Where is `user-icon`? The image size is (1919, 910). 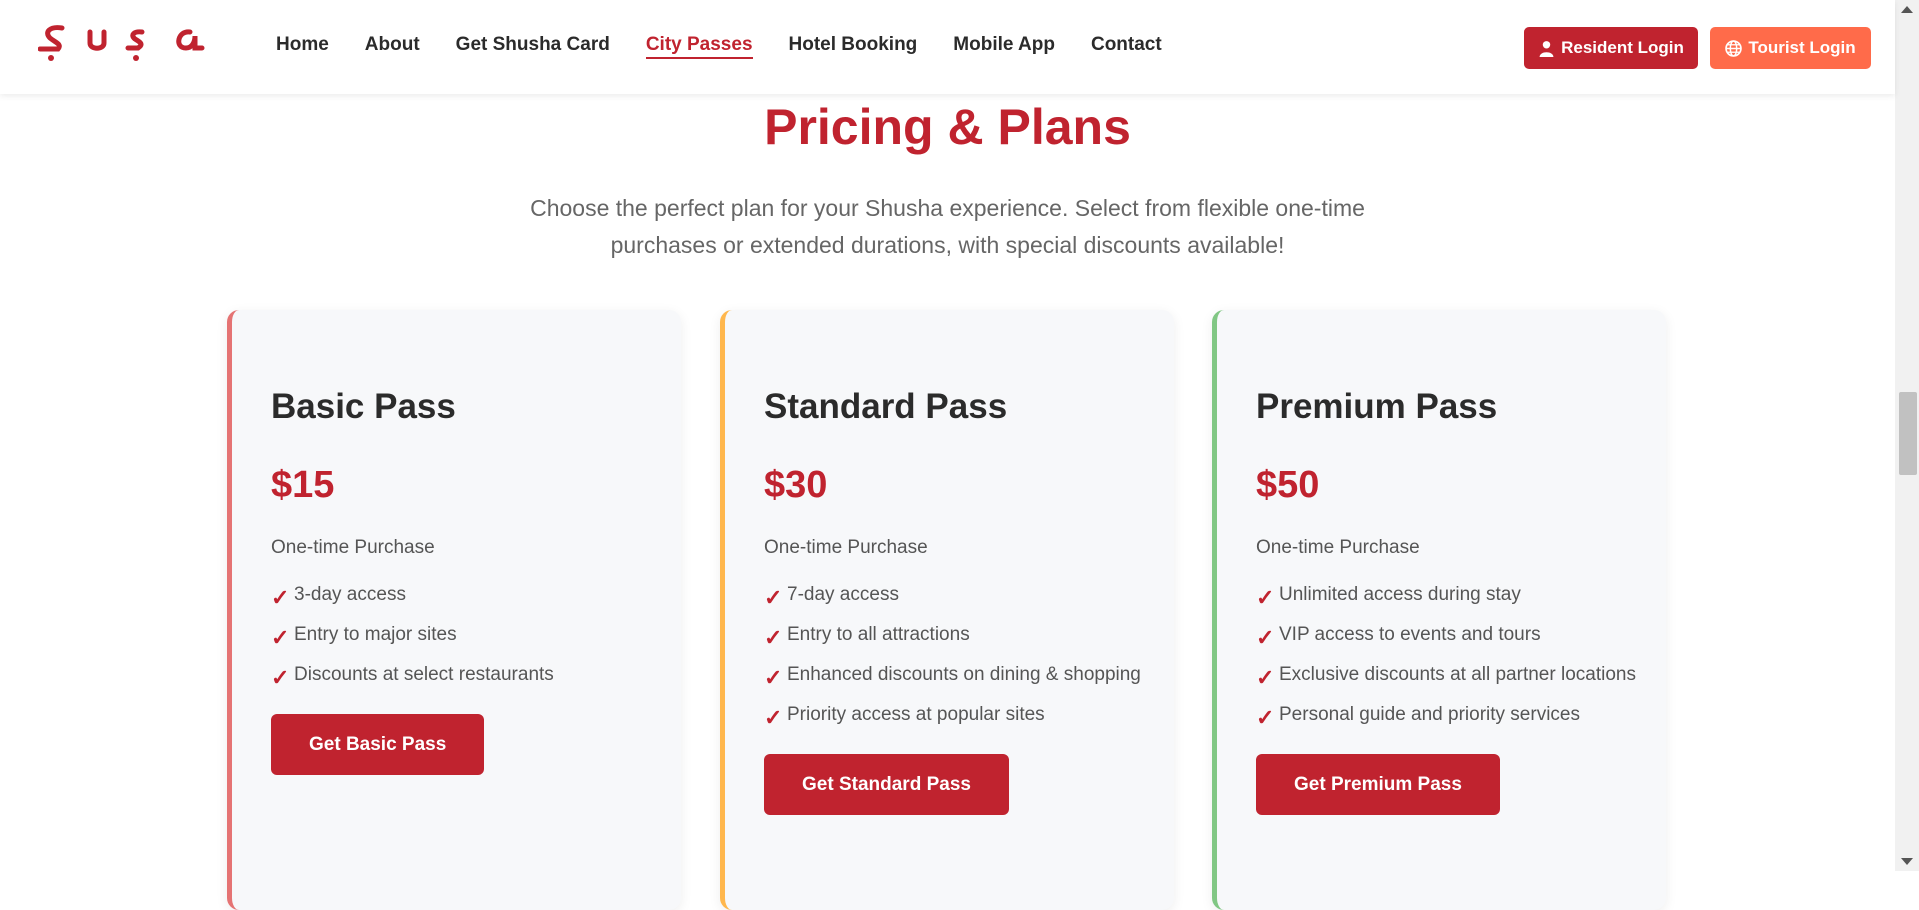
user-icon is located at coordinates (1546, 48).